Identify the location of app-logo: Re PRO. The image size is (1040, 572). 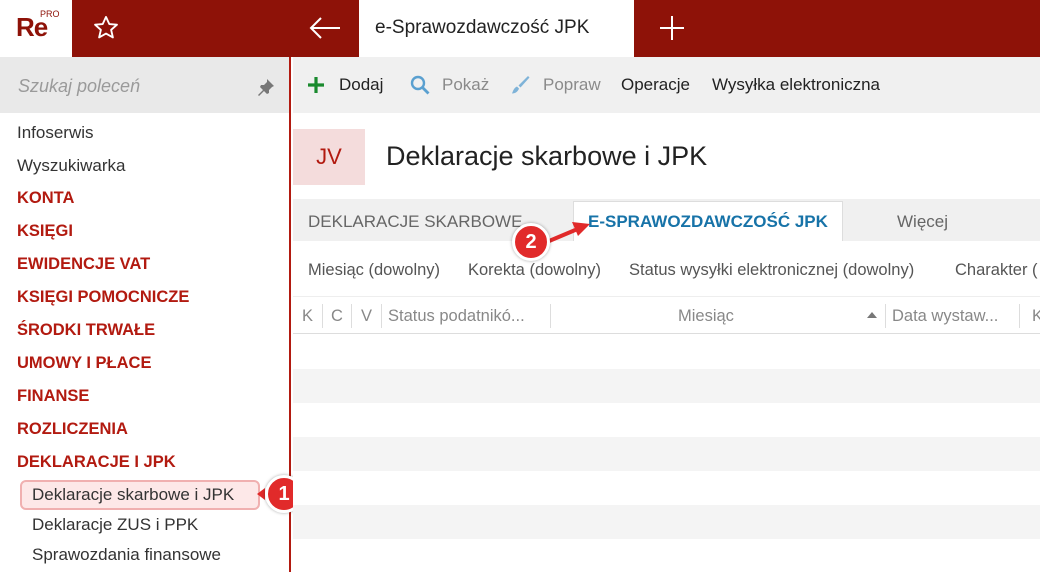
(36, 28).